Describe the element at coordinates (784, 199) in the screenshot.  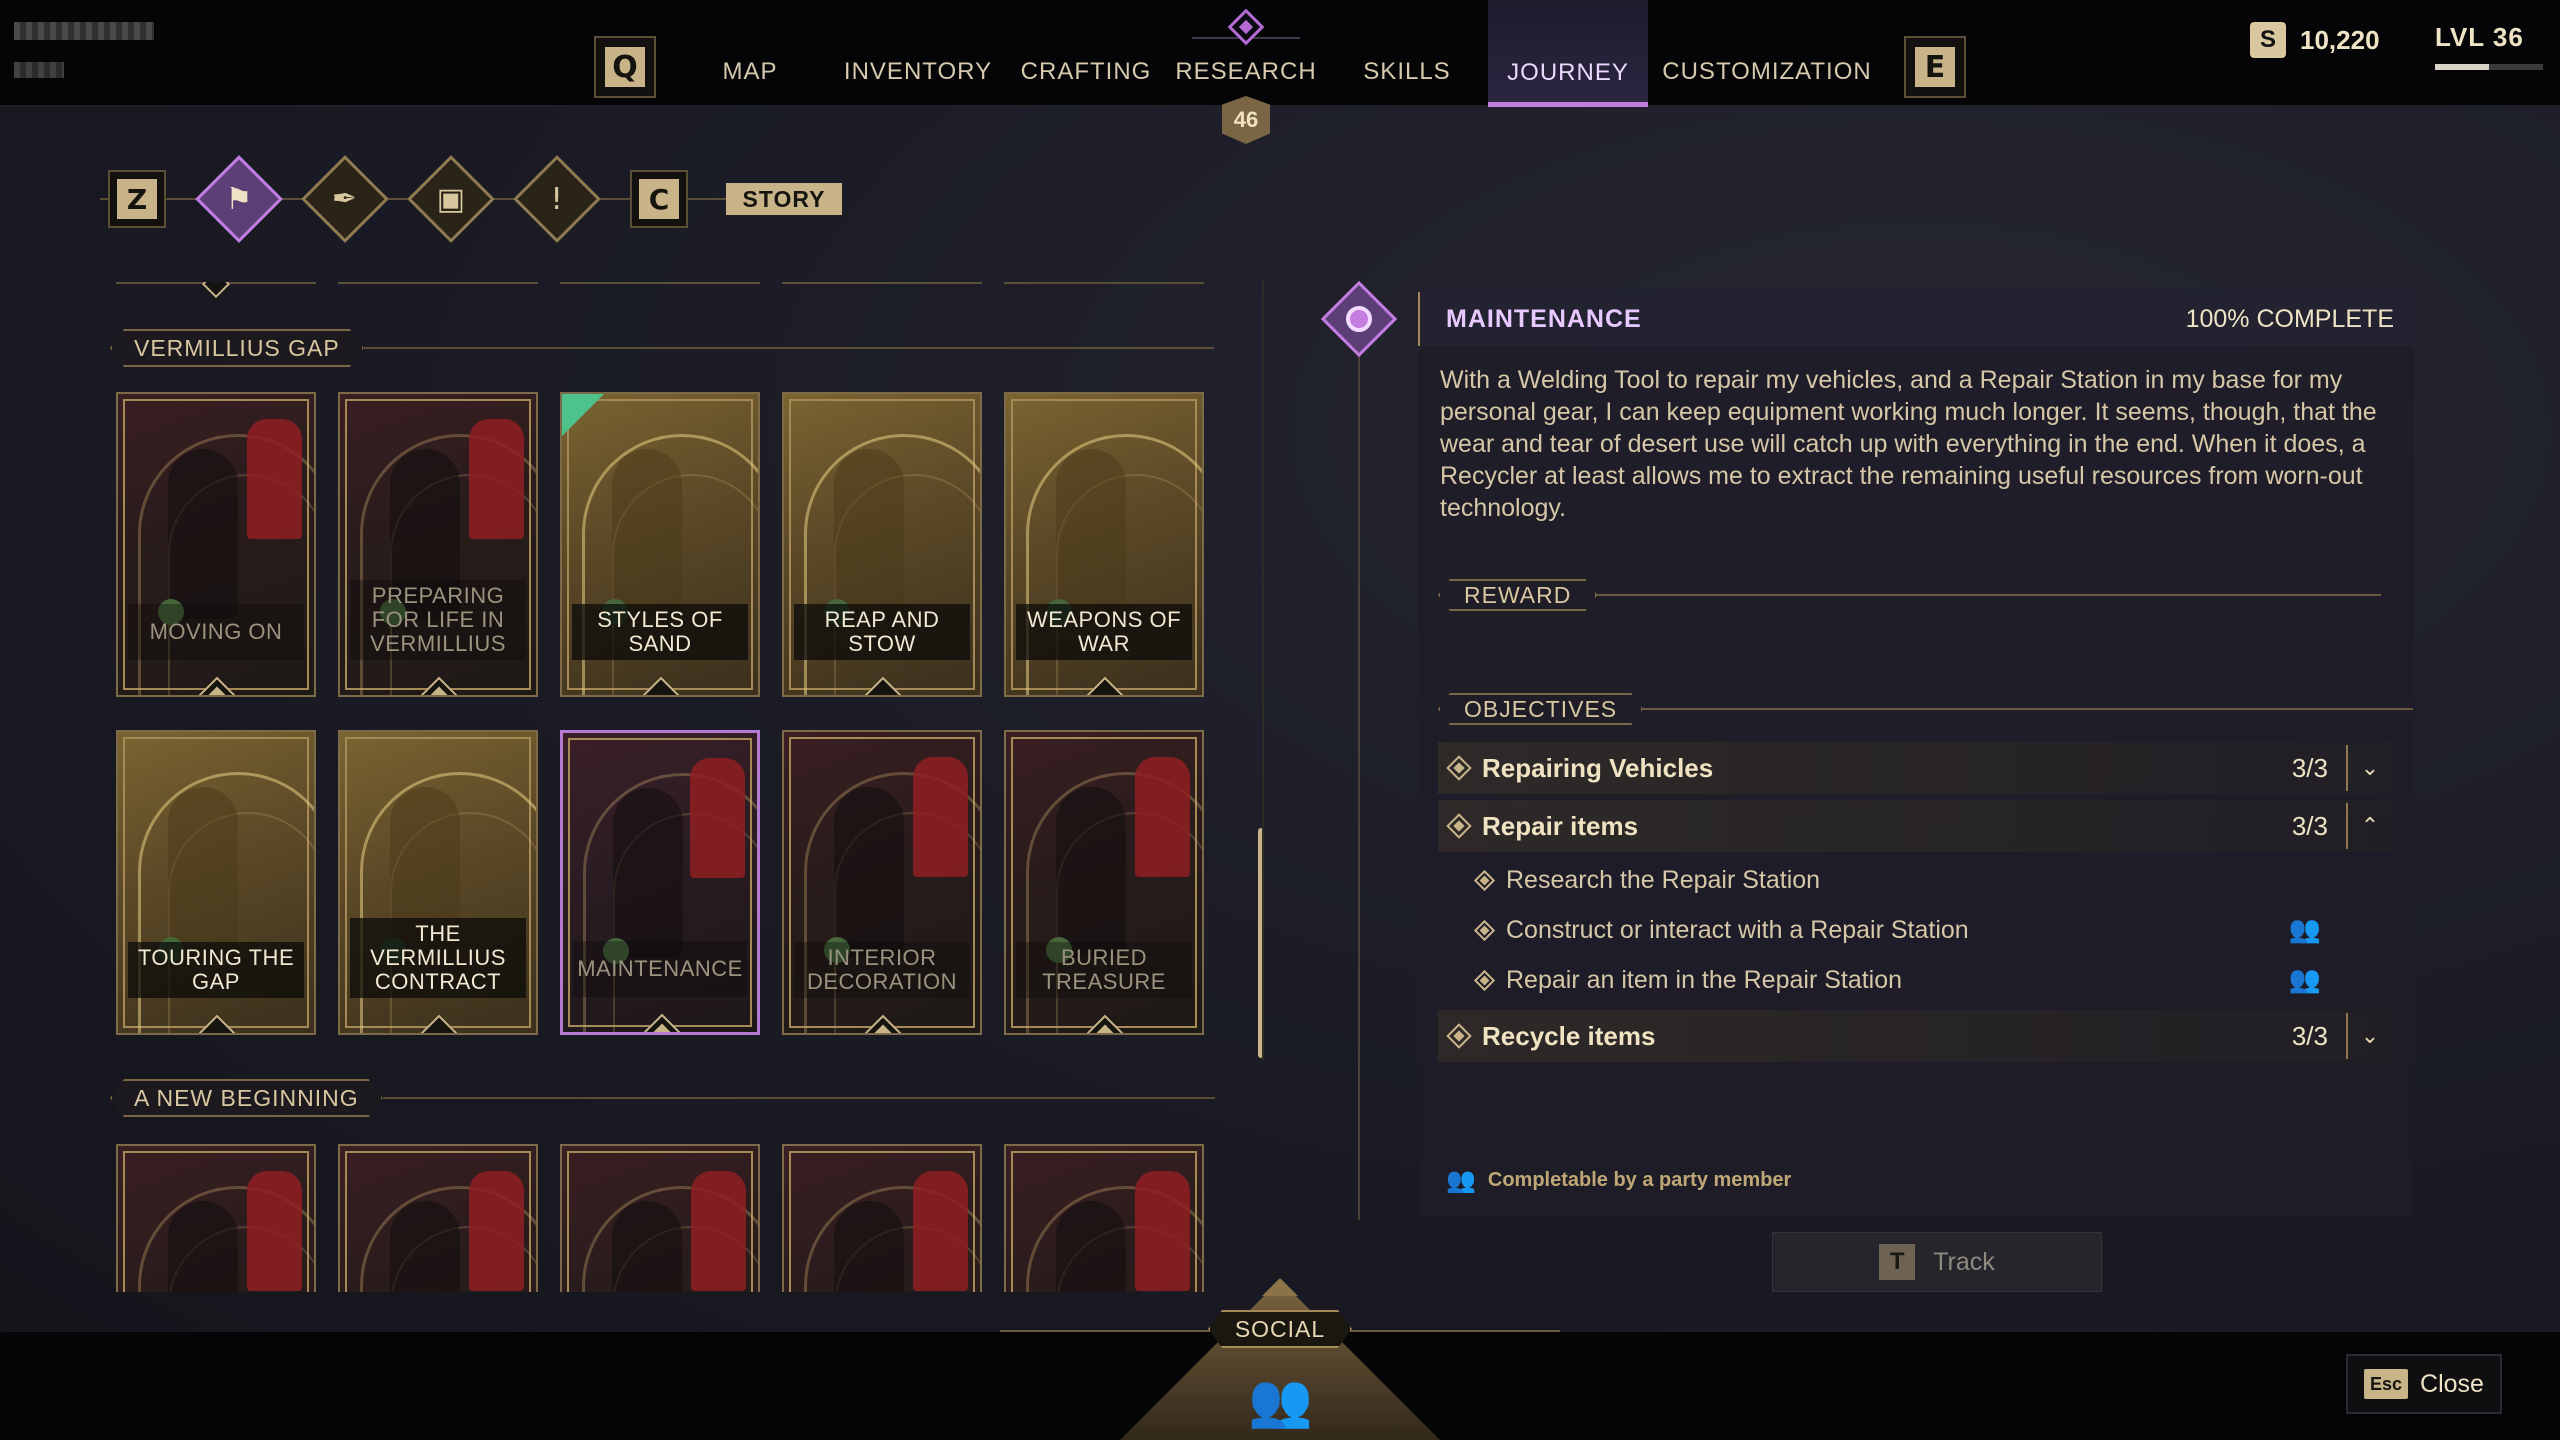
I see `active-category-label: STORY` at that location.